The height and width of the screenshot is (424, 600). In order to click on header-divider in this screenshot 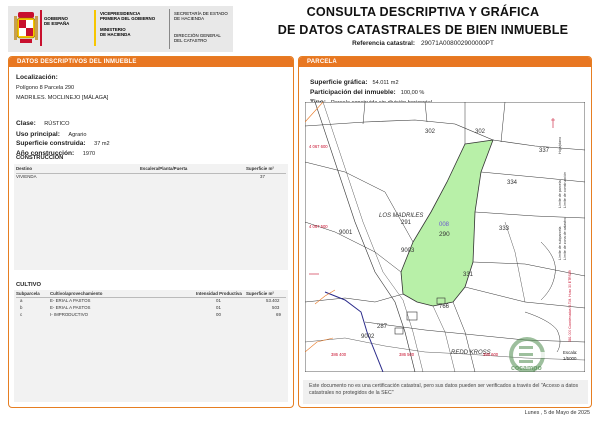, I will do `click(169, 29)`.